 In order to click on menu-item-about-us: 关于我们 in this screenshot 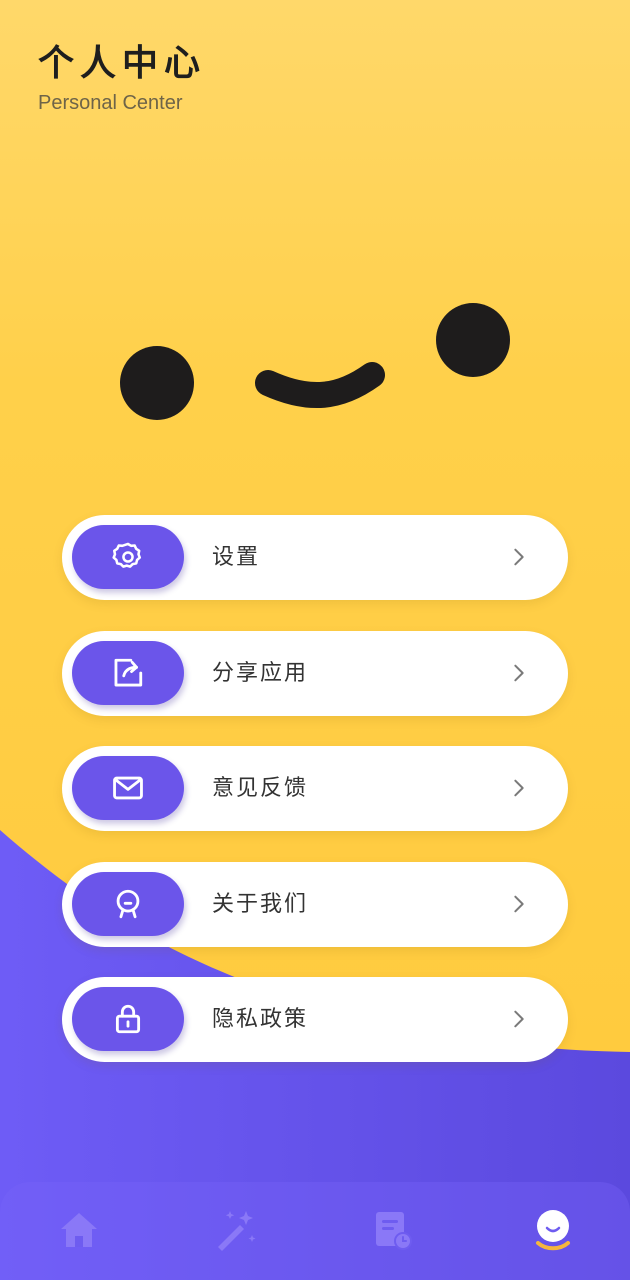, I will do `click(315, 904)`.